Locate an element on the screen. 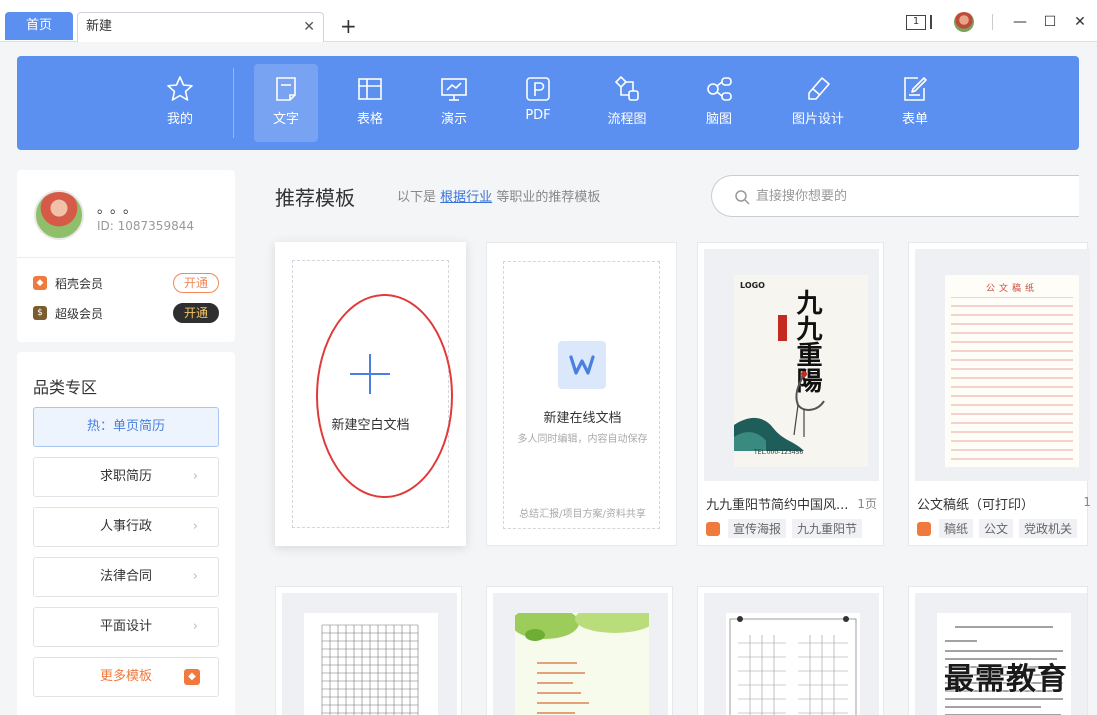 Image resolution: width=1097 pixels, height=715 pixels. app-image-design: 图片设计 is located at coordinates (818, 103).